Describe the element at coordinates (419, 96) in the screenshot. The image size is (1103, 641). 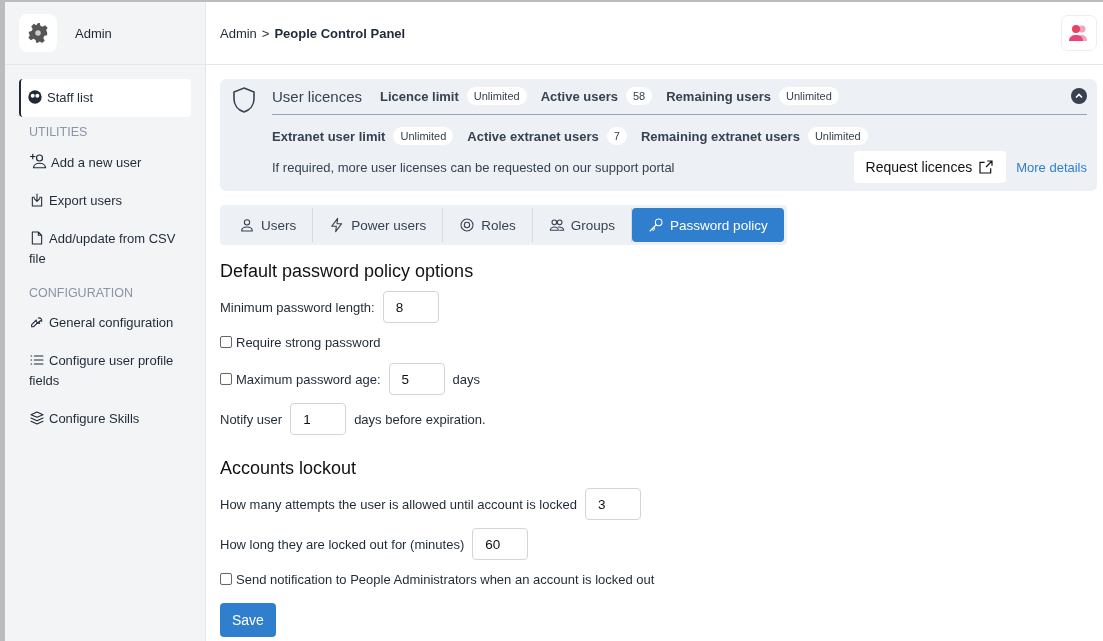
I see `stat-label: Licence limit` at that location.